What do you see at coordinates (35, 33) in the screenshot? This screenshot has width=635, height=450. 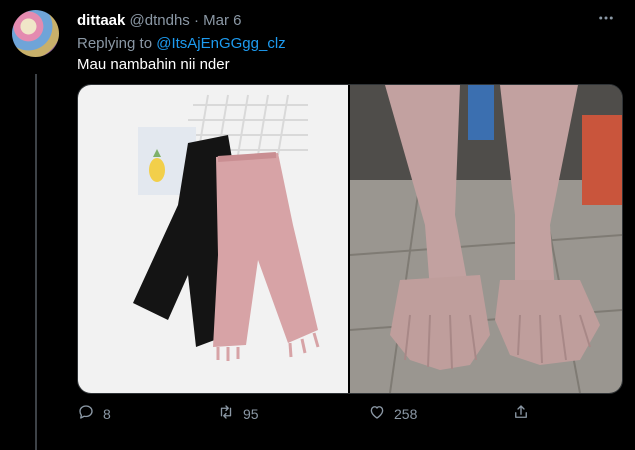 I see `avatar` at bounding box center [35, 33].